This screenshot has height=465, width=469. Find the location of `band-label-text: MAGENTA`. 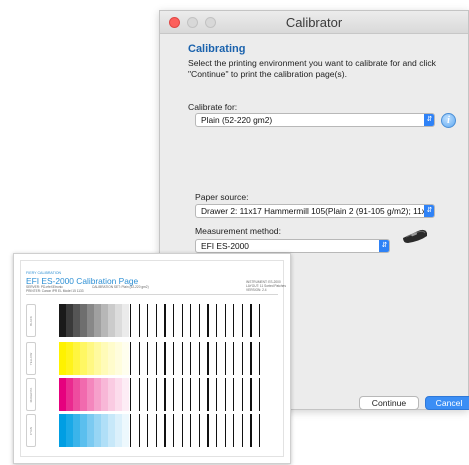

band-label-text: MAGENTA is located at coordinates (31, 394).